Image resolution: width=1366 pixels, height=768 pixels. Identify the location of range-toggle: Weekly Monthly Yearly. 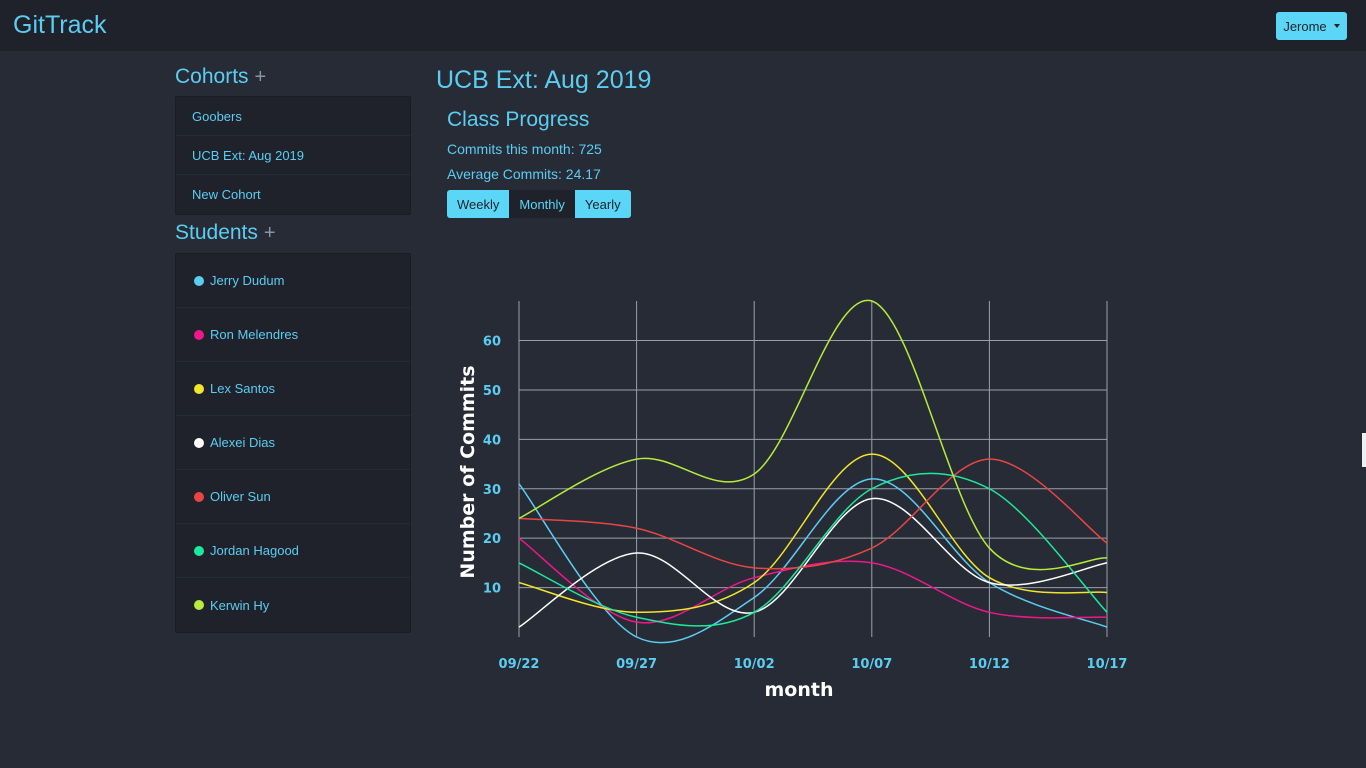
(539, 204).